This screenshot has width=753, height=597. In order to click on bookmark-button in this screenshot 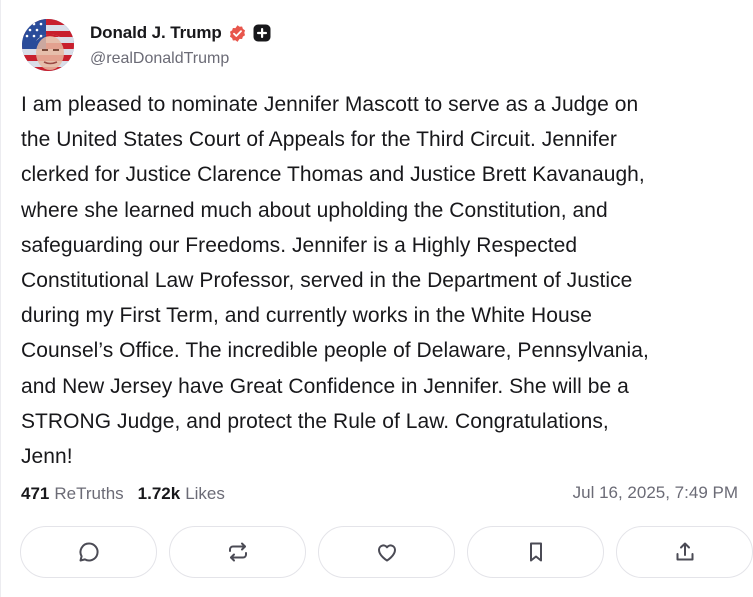, I will do `click(535, 552)`.